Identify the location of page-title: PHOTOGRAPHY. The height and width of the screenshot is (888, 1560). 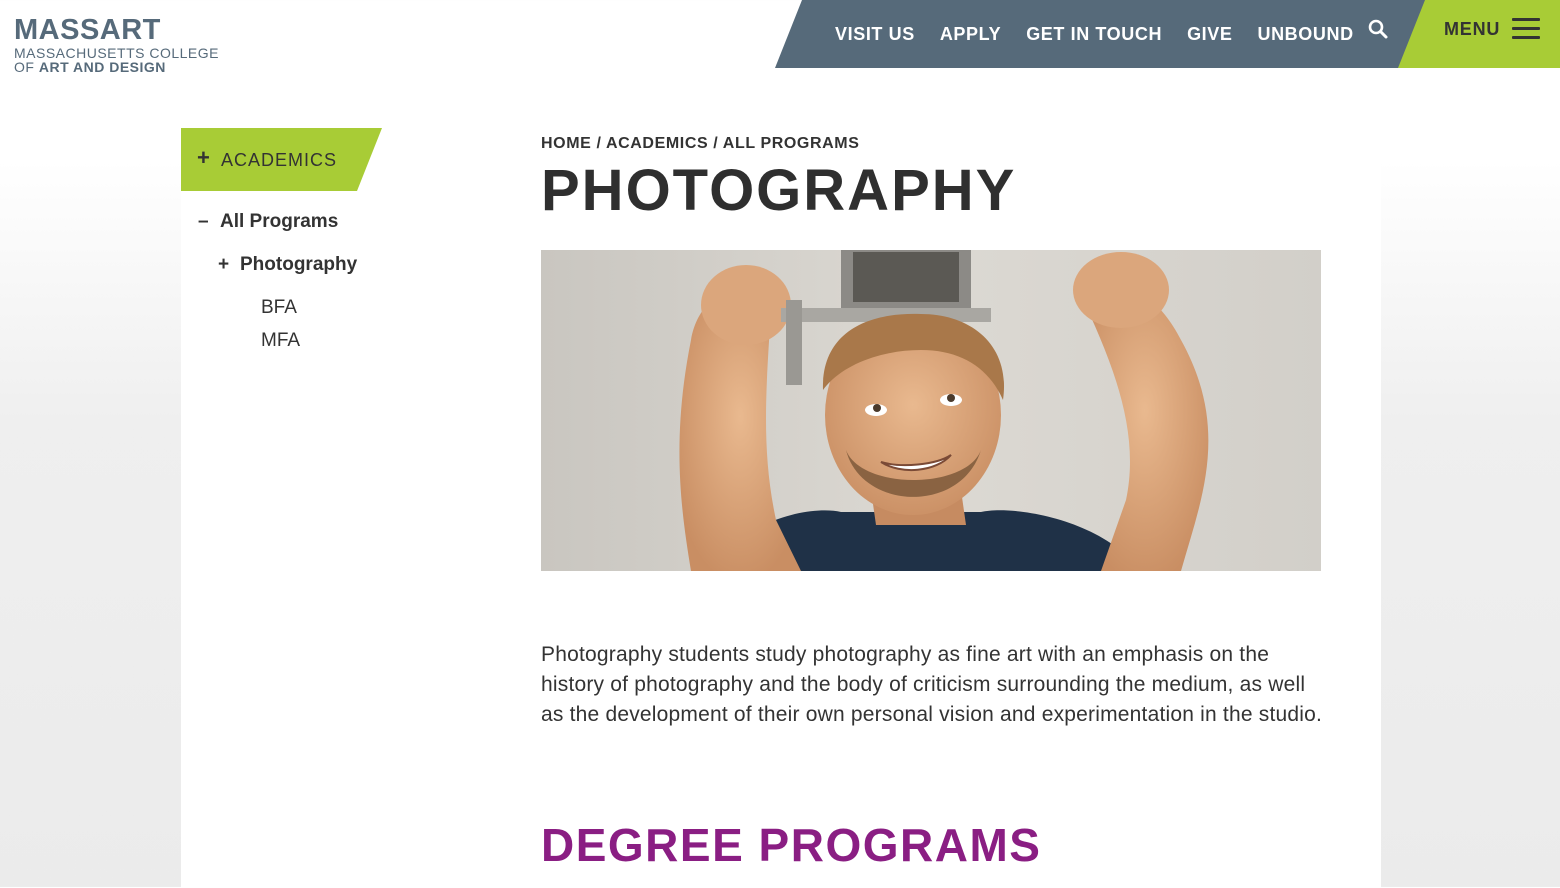
(779, 190).